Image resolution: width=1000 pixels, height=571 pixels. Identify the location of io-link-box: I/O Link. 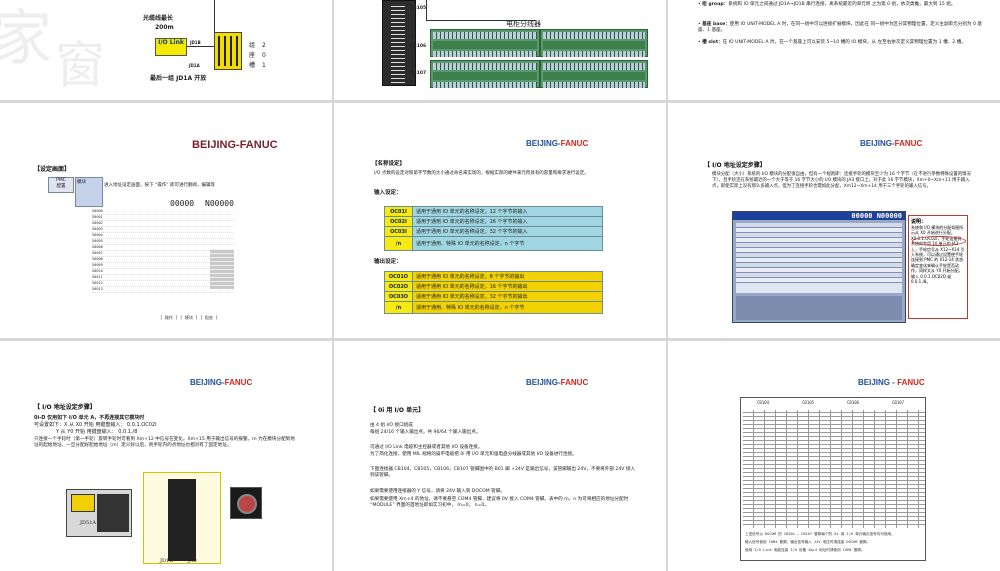
(171, 47).